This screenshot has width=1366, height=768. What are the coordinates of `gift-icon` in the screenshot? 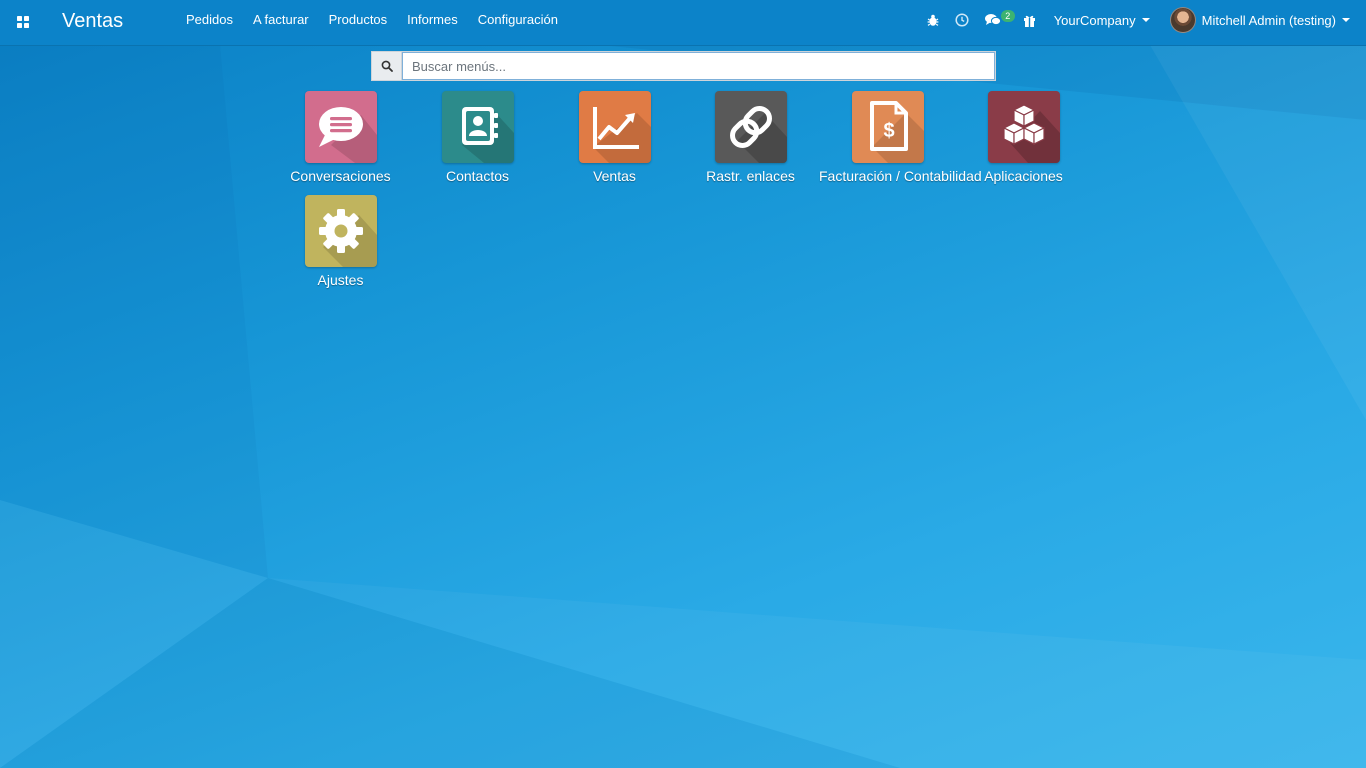 It's located at (1029, 21).